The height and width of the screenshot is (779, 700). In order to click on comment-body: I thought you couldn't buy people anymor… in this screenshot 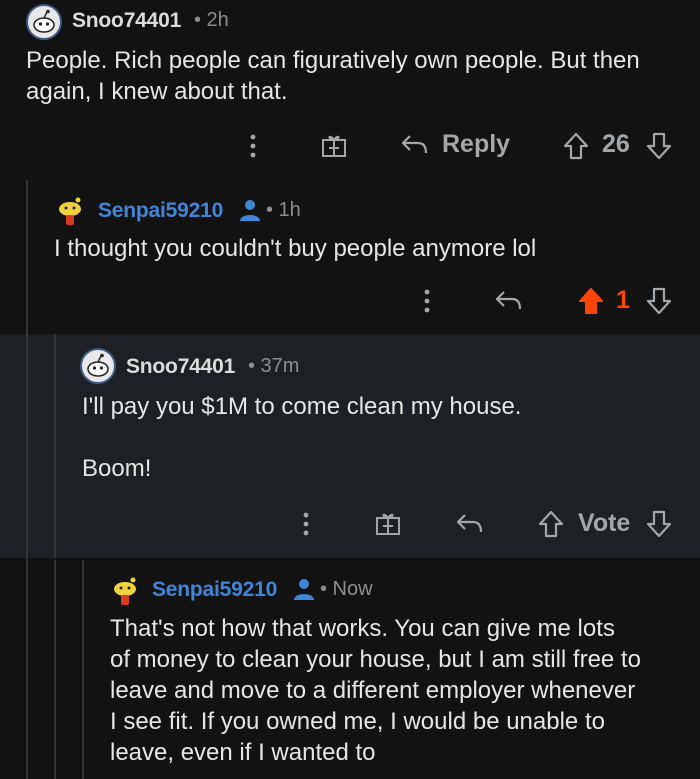, I will do `click(295, 248)`.